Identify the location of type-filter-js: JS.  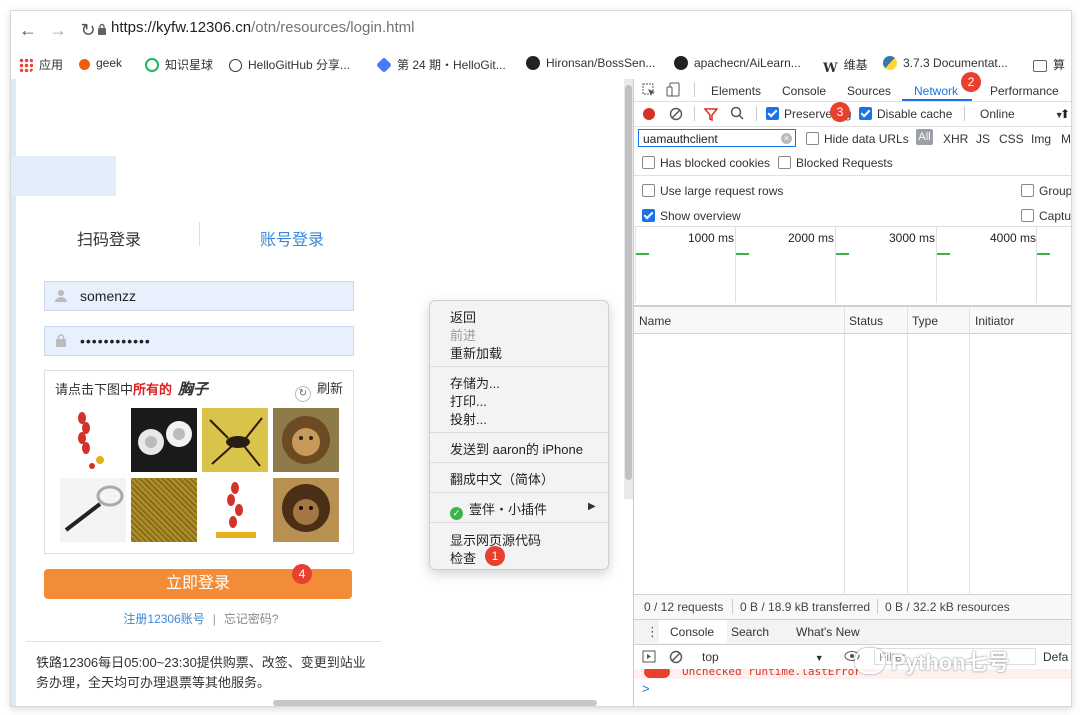
(983, 139).